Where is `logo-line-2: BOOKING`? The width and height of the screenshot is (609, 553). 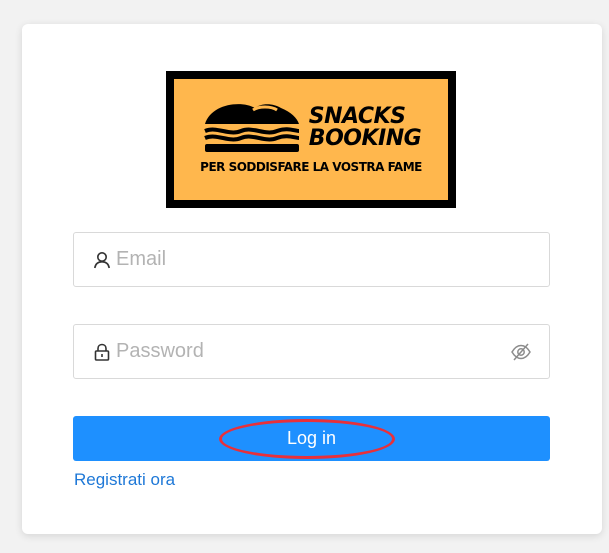
logo-line-2: BOOKING is located at coordinates (365, 138).